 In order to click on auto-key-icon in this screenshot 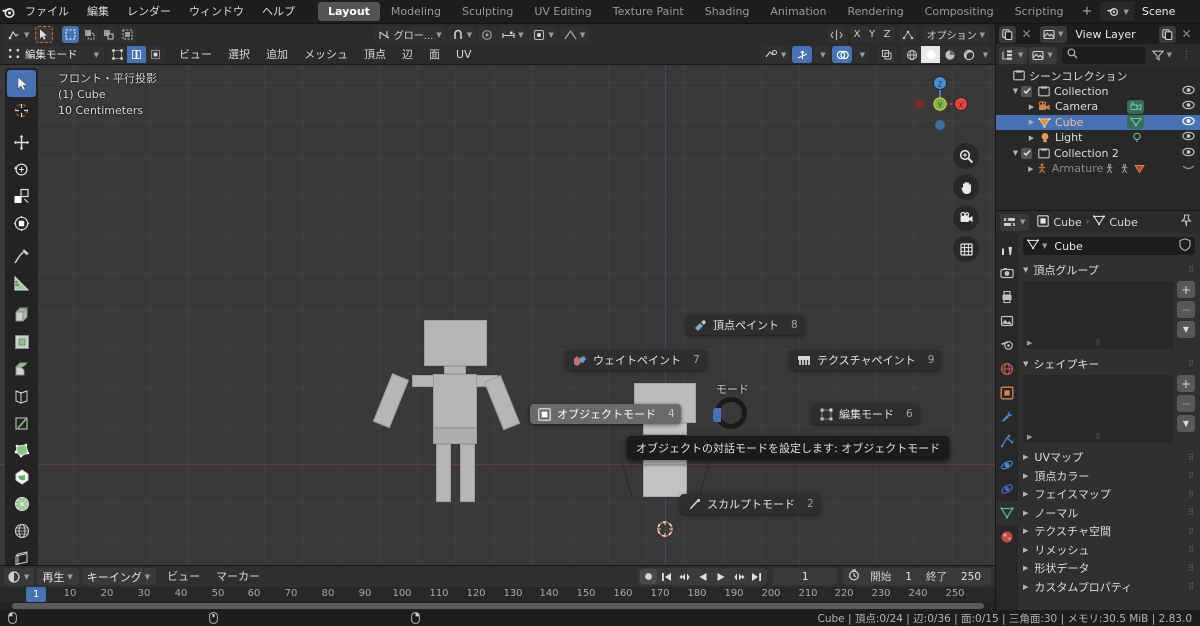, I will do `click(853, 576)`.